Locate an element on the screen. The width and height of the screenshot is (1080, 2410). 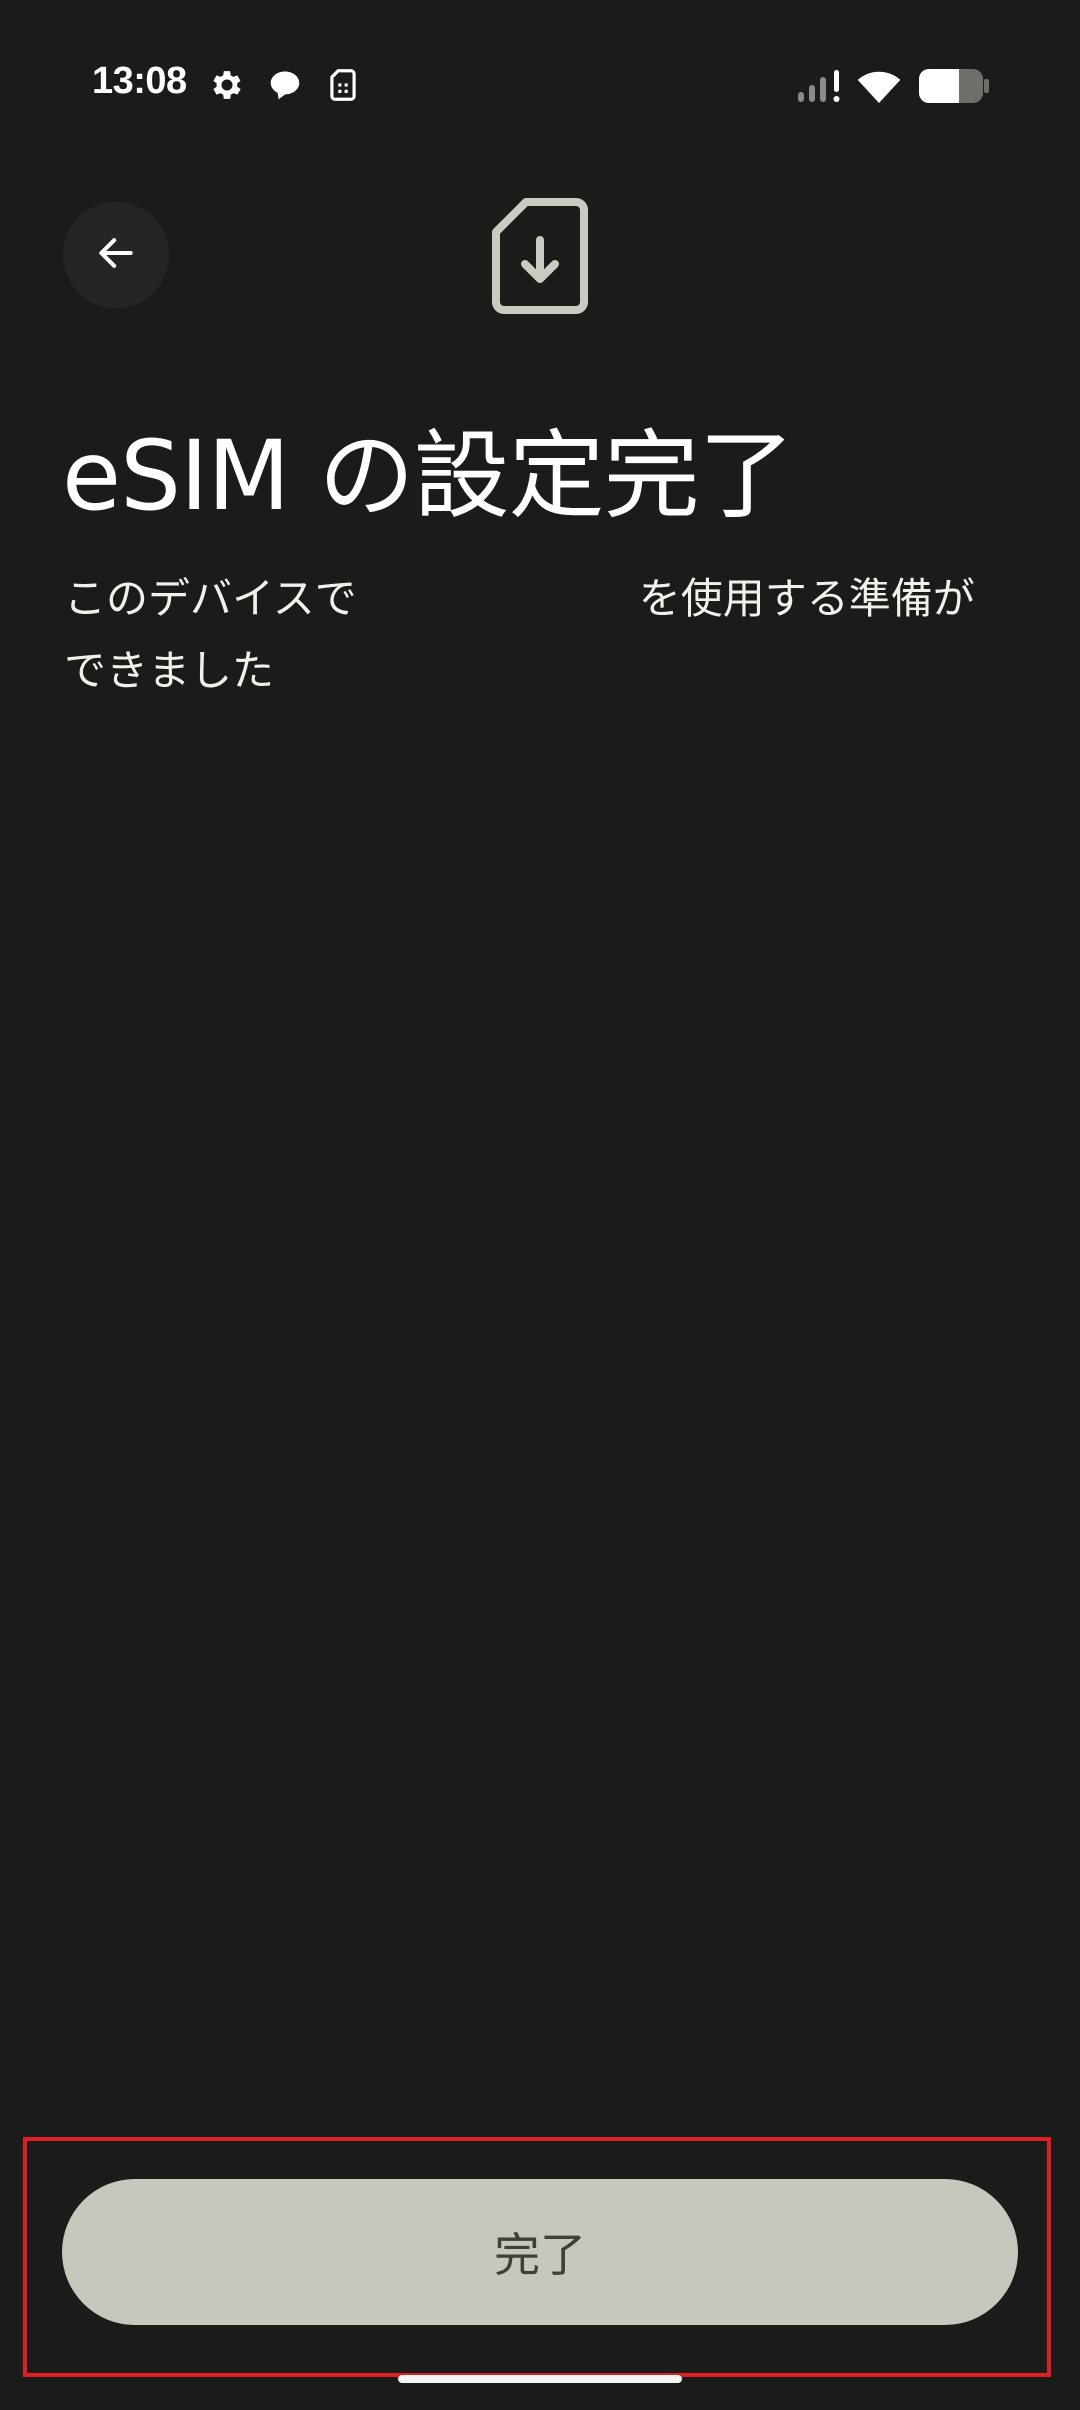
page-description: このデバイスで を使用する準備が できました is located at coordinates (544, 635).